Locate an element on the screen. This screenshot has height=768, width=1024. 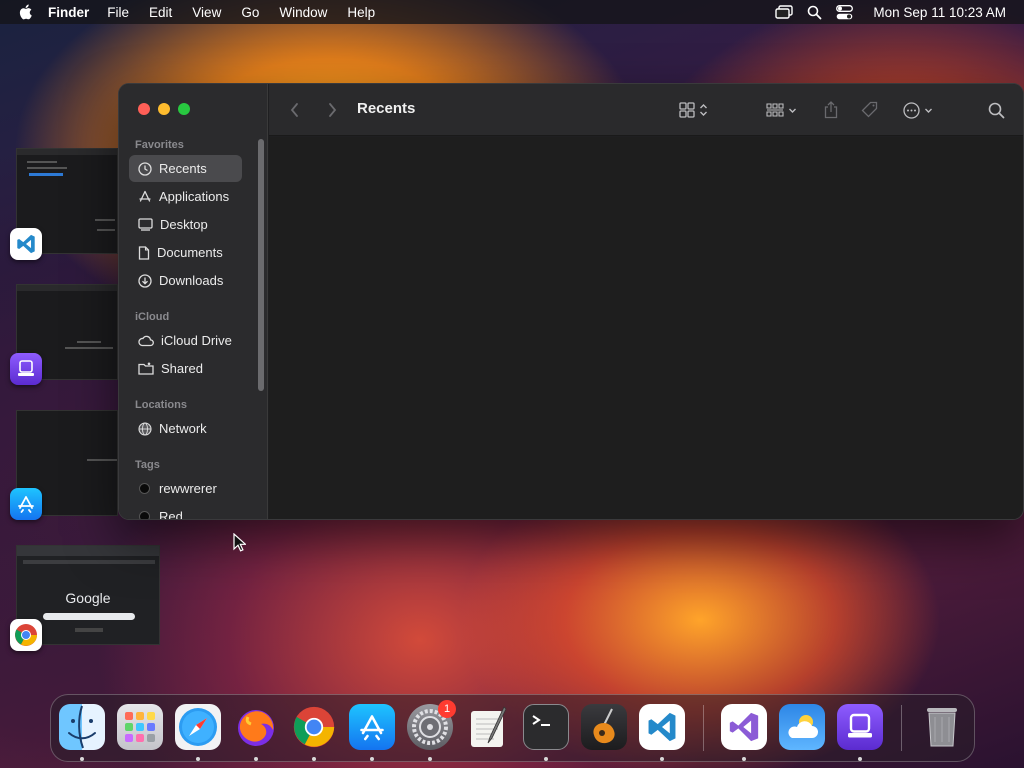
sidebar-item-label: Applications is located at coordinates (194, 196).